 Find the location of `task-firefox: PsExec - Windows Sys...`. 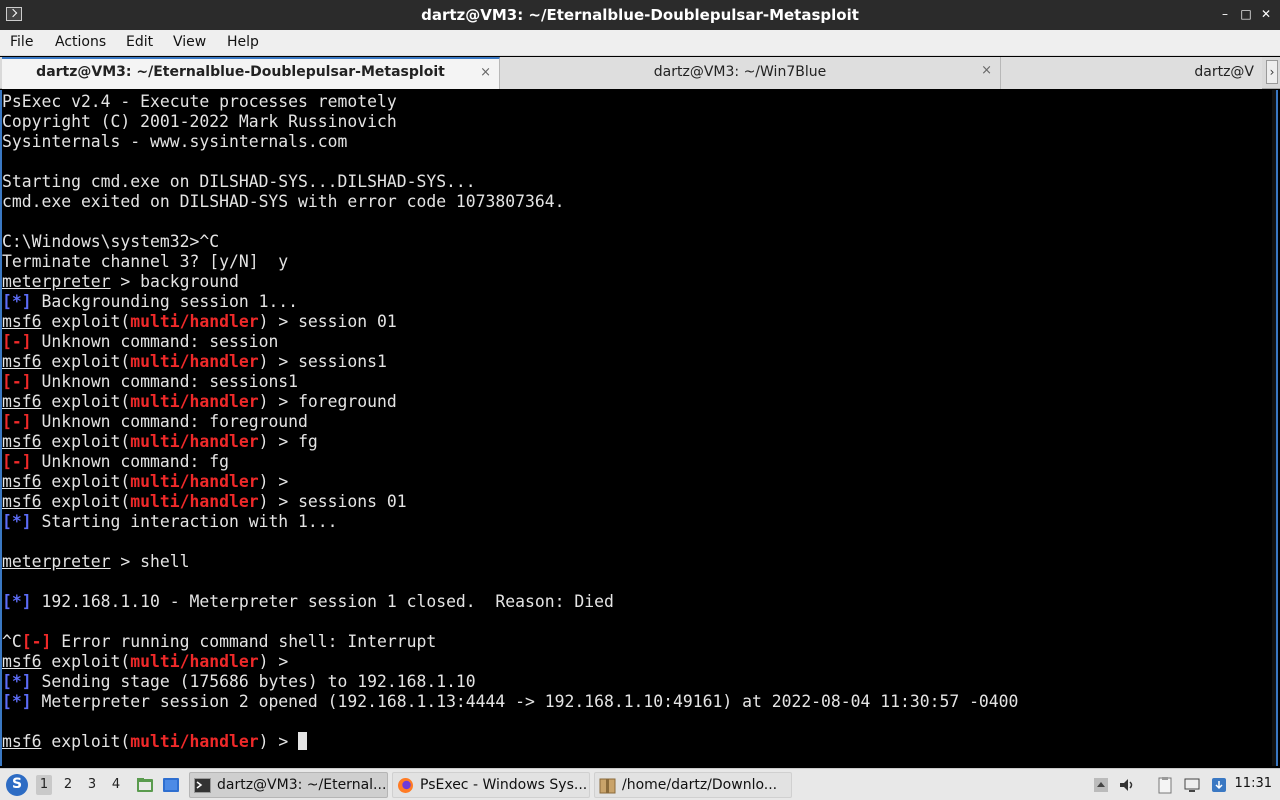

task-firefox: PsExec - Windows Sys... is located at coordinates (491, 785).